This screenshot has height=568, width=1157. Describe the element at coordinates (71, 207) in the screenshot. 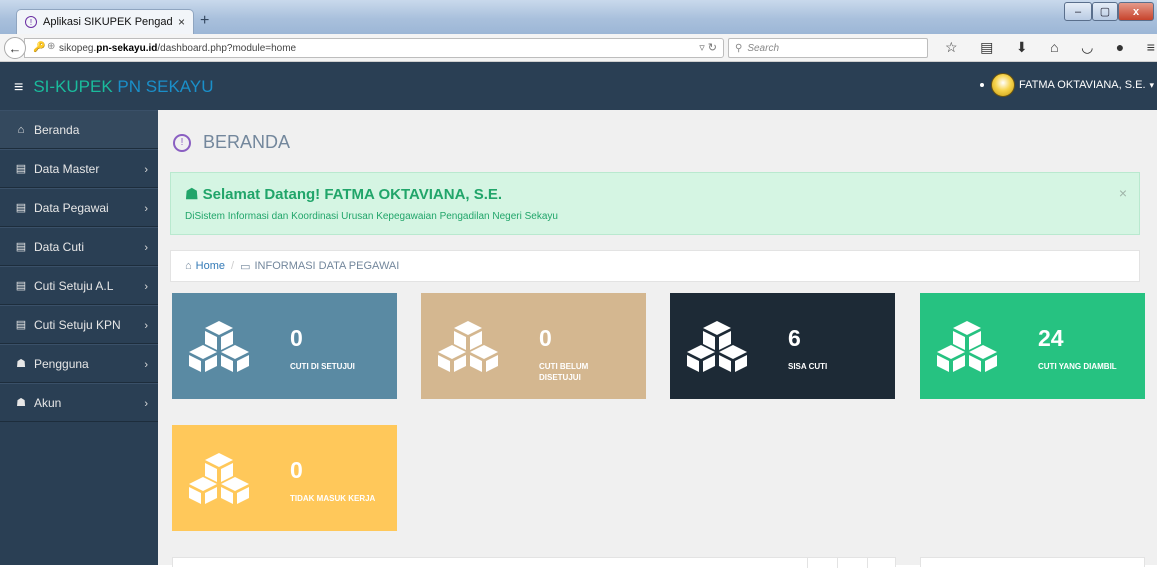

I see `sidebar-item-label: Data Pegawai` at that location.